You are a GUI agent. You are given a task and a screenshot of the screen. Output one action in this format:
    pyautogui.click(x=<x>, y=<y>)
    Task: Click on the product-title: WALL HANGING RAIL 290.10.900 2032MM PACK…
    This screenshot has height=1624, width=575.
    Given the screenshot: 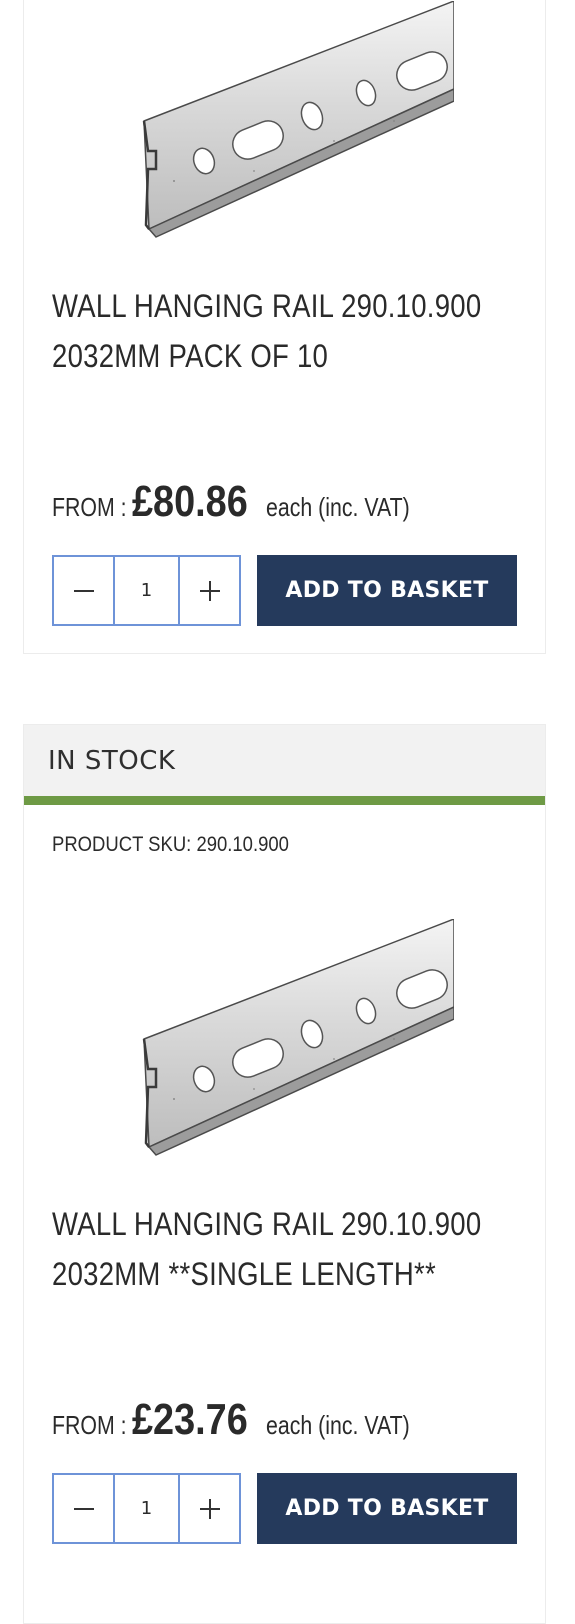 What is the action you would take?
    pyautogui.click(x=284, y=331)
    